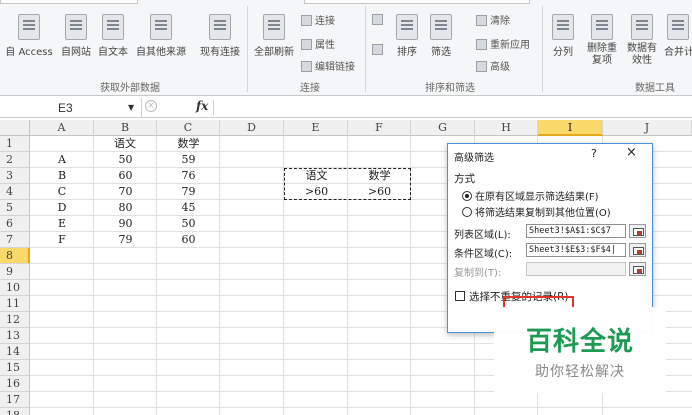  What do you see at coordinates (125, 144) in the screenshot?
I see `cell-B1: 语文` at bounding box center [125, 144].